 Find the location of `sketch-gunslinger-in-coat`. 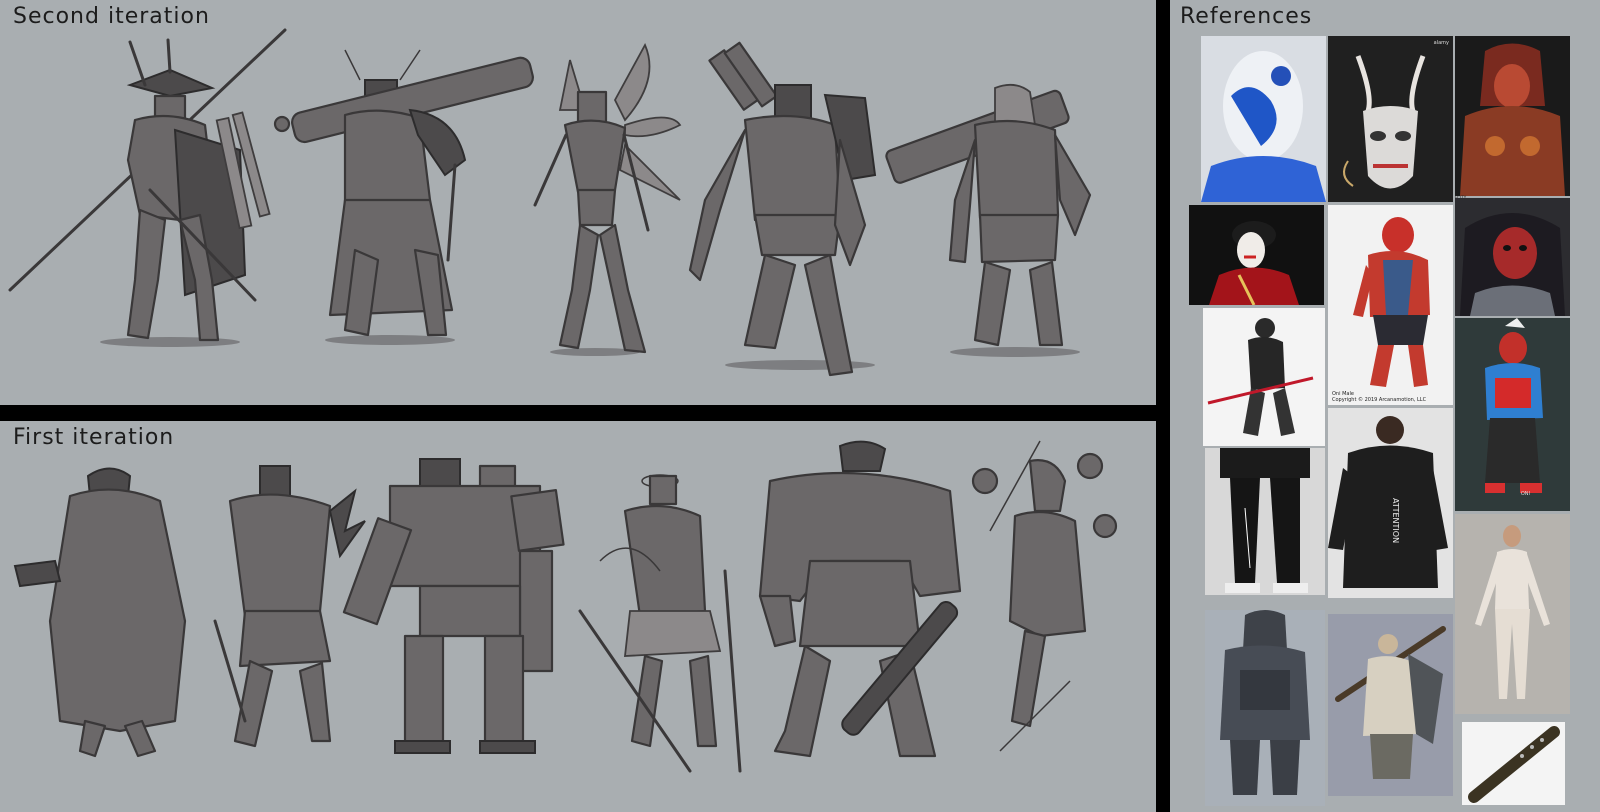

sketch-gunslinger-in-coat is located at coordinates (100, 612).